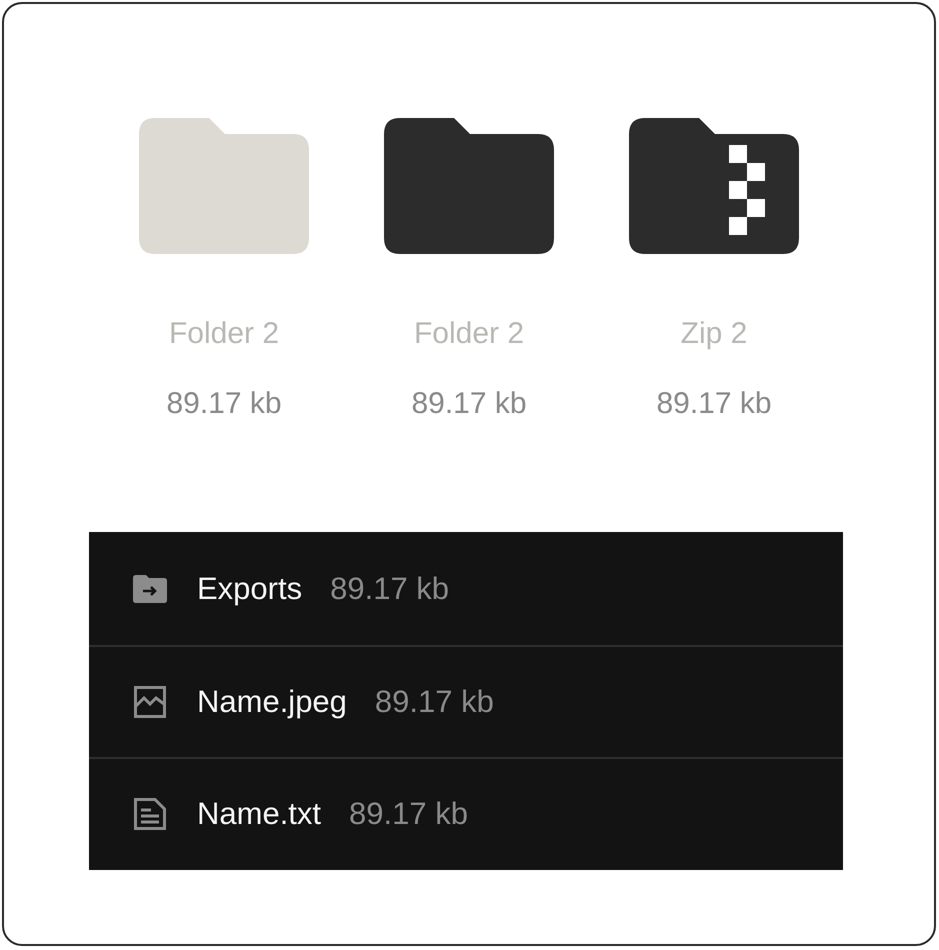  What do you see at coordinates (249, 588) in the screenshot?
I see `file-name: Exports` at bounding box center [249, 588].